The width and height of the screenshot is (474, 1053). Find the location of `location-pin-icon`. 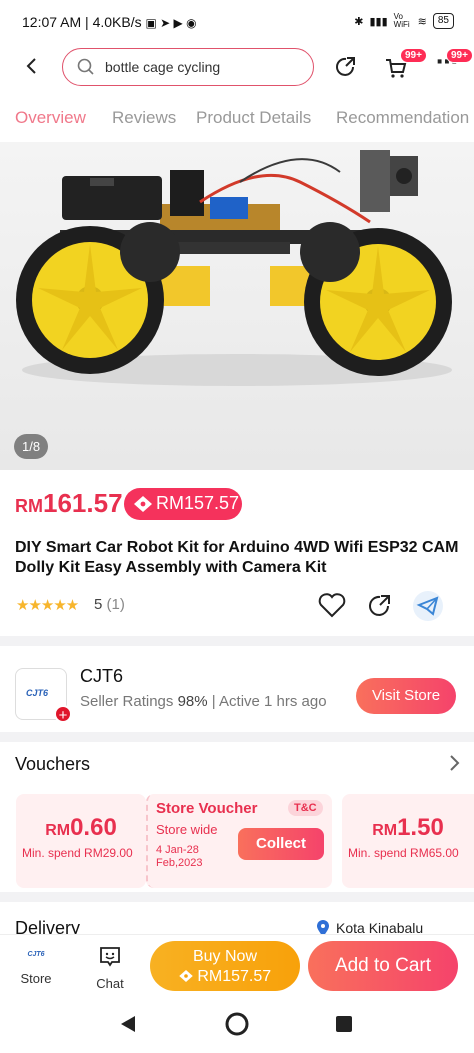

location-pin-icon is located at coordinates (323, 927).